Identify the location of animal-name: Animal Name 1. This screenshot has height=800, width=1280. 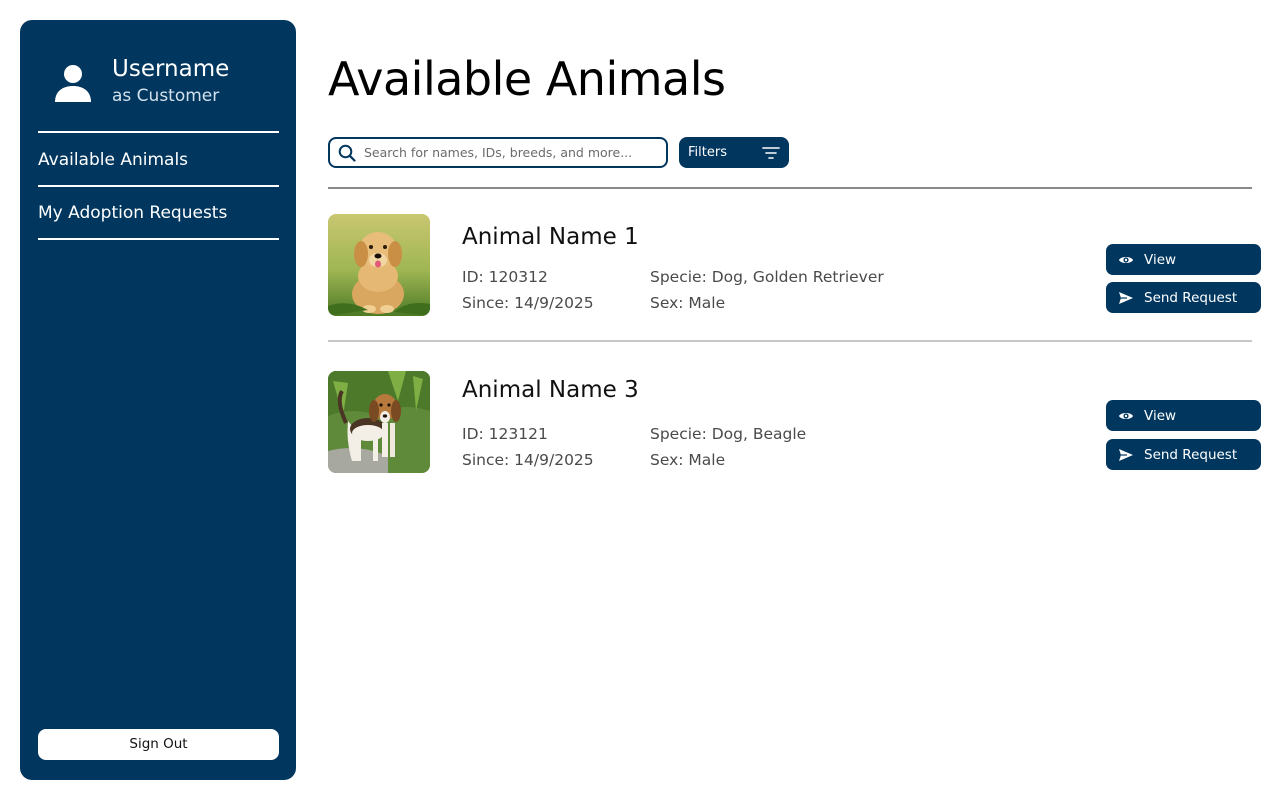
(550, 237).